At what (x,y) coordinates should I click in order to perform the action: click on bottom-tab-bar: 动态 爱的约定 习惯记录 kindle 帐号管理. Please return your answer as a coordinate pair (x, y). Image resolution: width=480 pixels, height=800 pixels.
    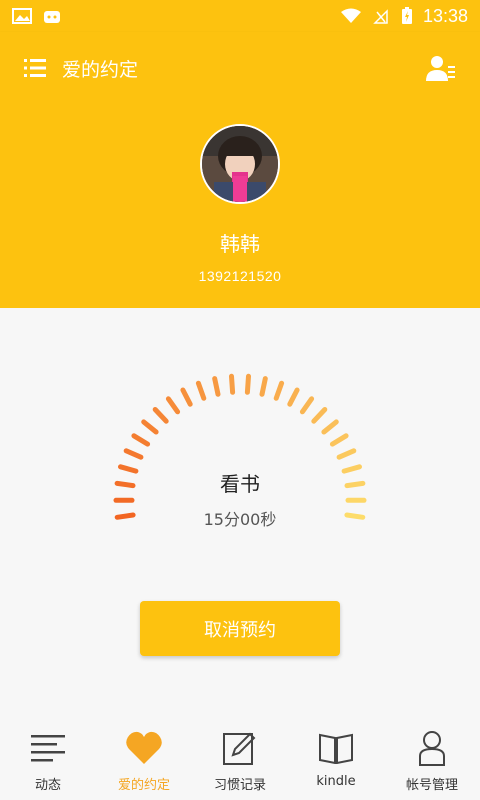
    Looking at the image, I should click on (240, 760).